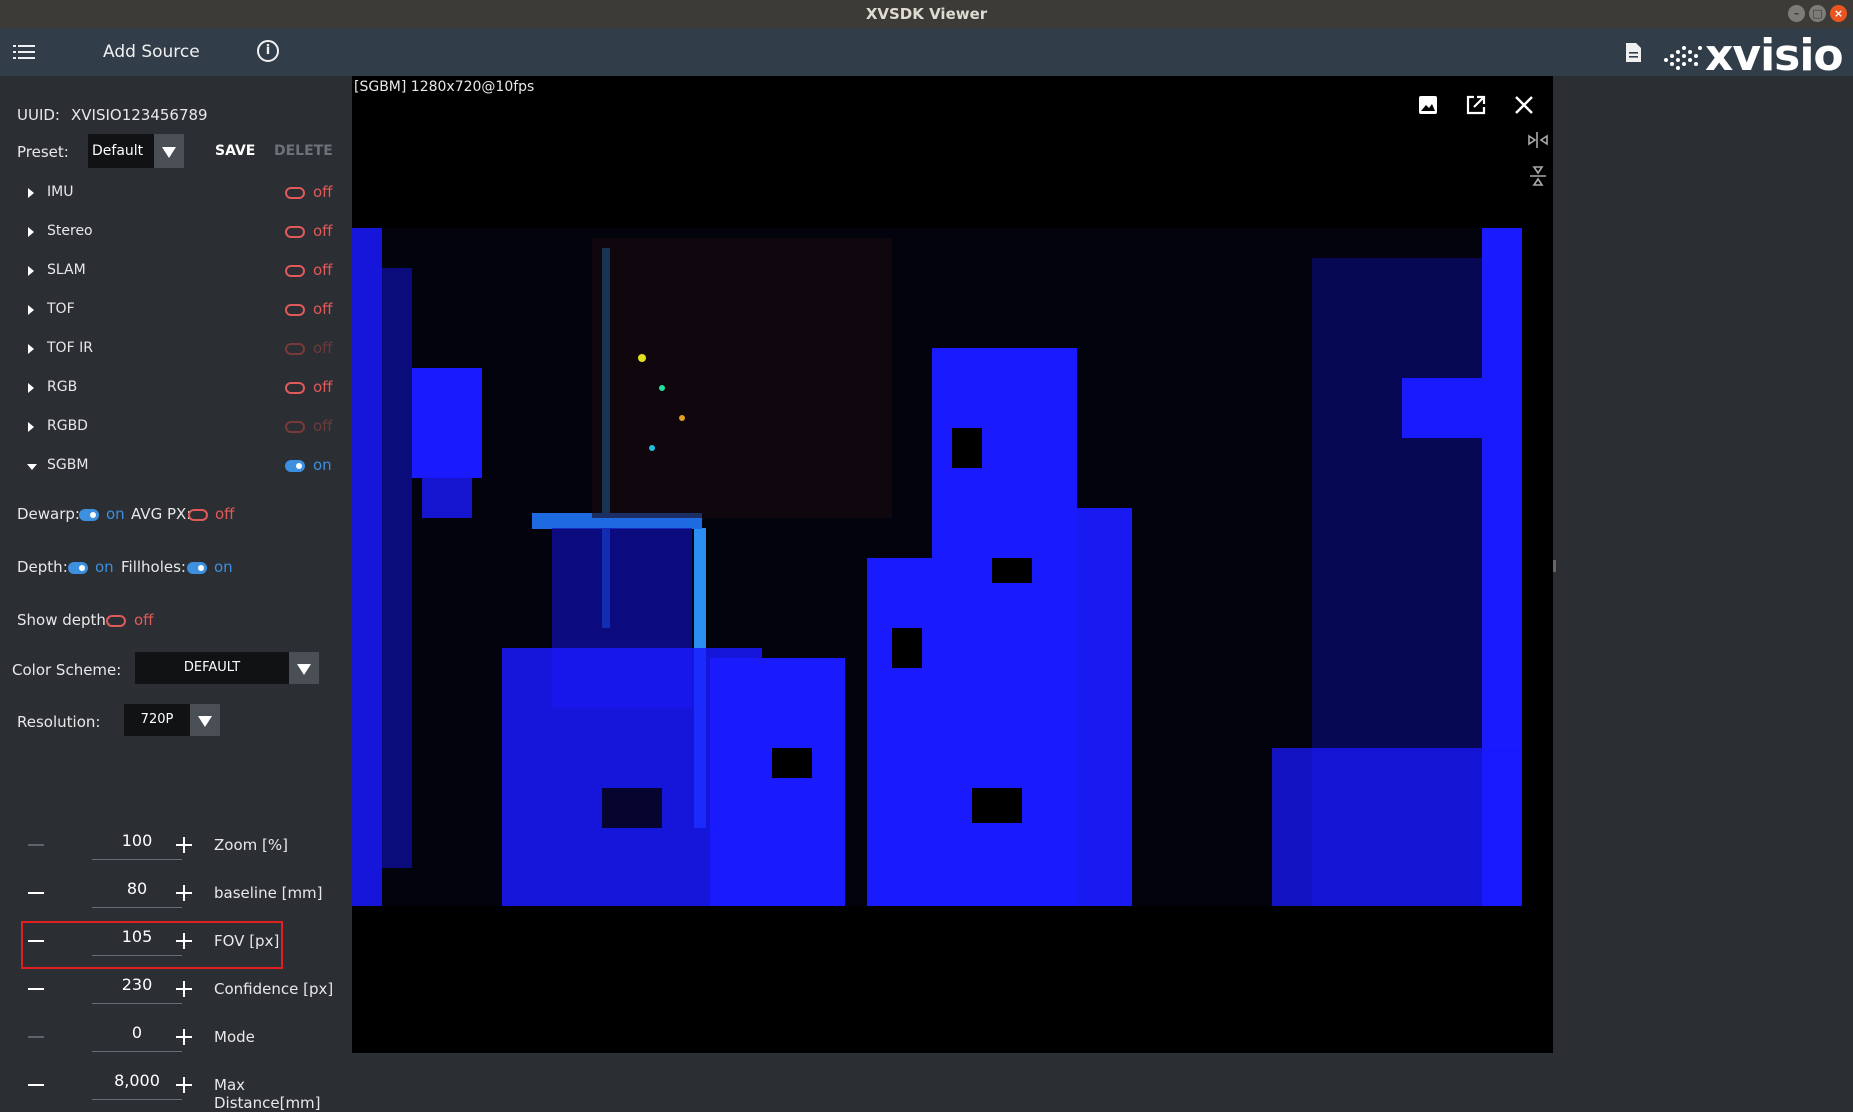 The width and height of the screenshot is (1853, 1112). What do you see at coordinates (24, 52) in the screenshot?
I see `list-menu-icon` at bounding box center [24, 52].